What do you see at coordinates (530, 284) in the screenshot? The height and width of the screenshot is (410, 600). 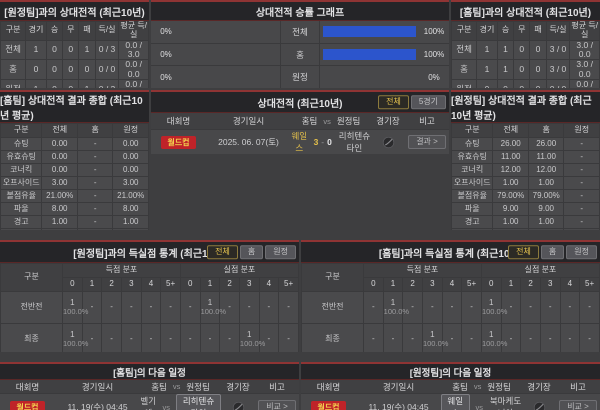 I see `bin-header: 2` at bounding box center [530, 284].